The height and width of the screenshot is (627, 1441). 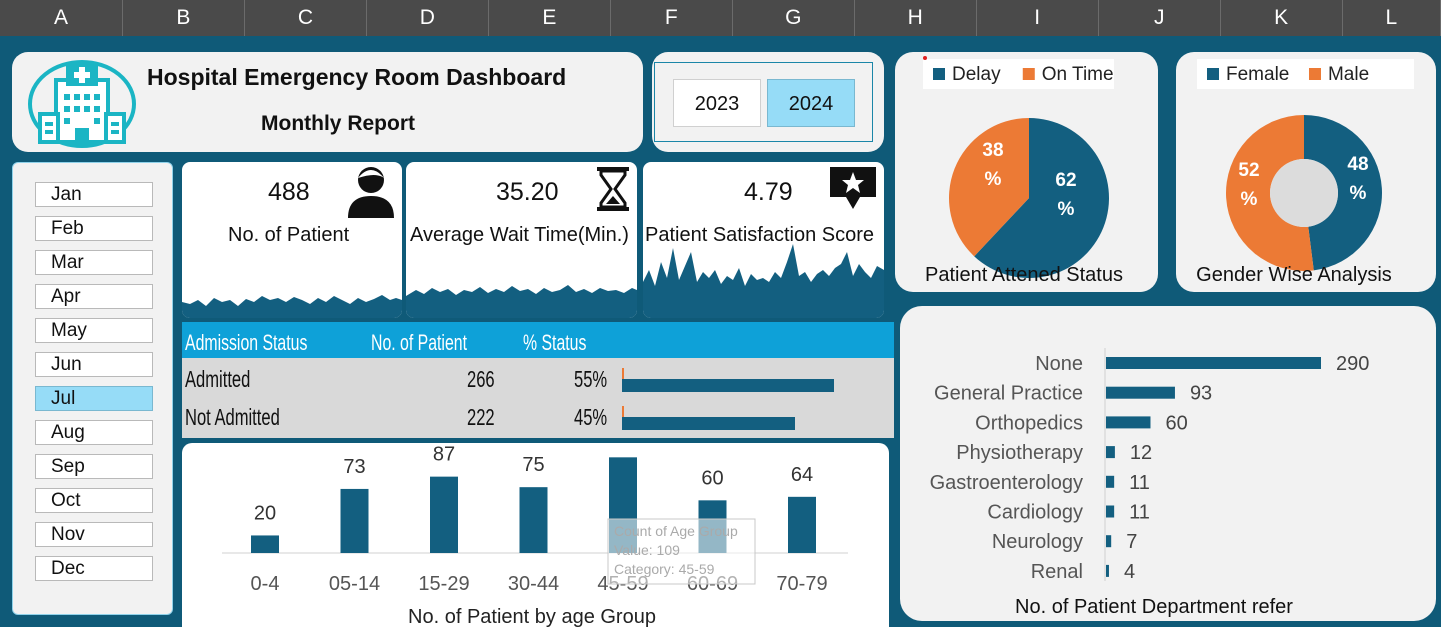 What do you see at coordinates (94, 432) in the screenshot?
I see `month-button-aug: Aug` at bounding box center [94, 432].